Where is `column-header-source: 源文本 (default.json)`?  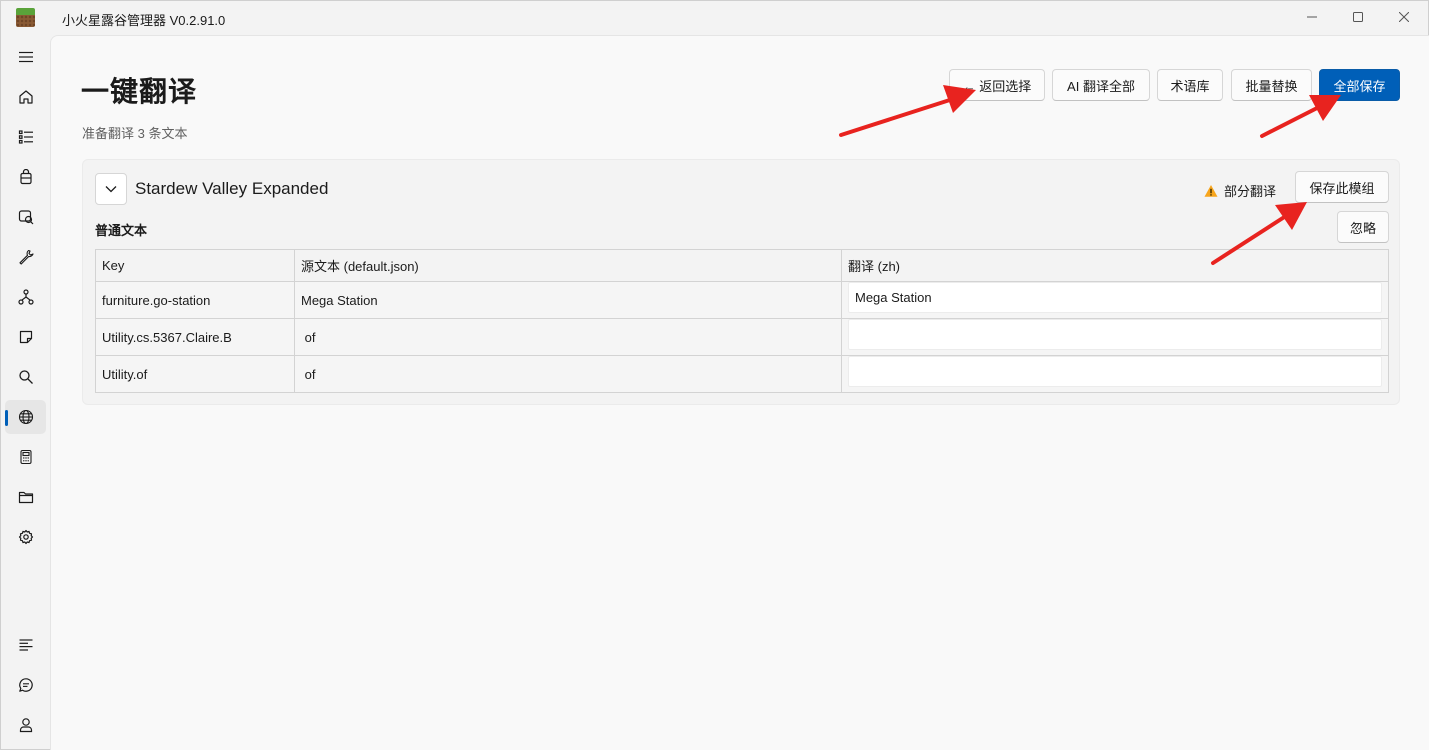
column-header-source: 源文本 (default.json) is located at coordinates (568, 265).